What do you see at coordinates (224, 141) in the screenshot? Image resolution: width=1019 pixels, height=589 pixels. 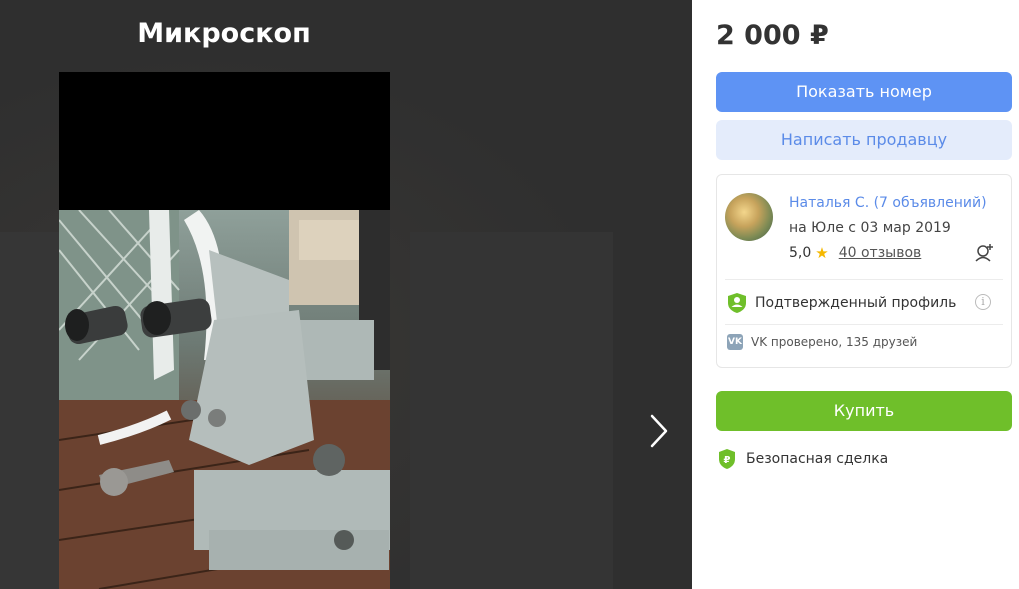 I see `photo-letterbox` at bounding box center [224, 141].